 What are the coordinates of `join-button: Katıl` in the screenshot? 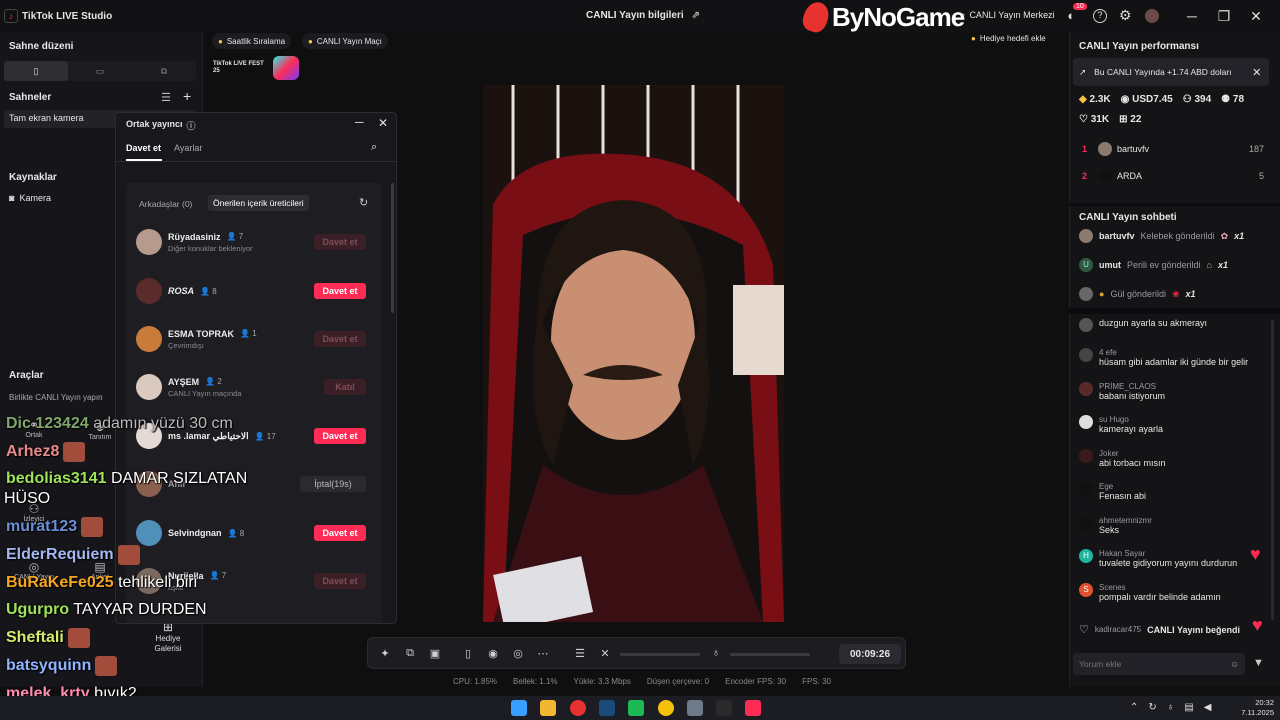 It's located at (345, 387).